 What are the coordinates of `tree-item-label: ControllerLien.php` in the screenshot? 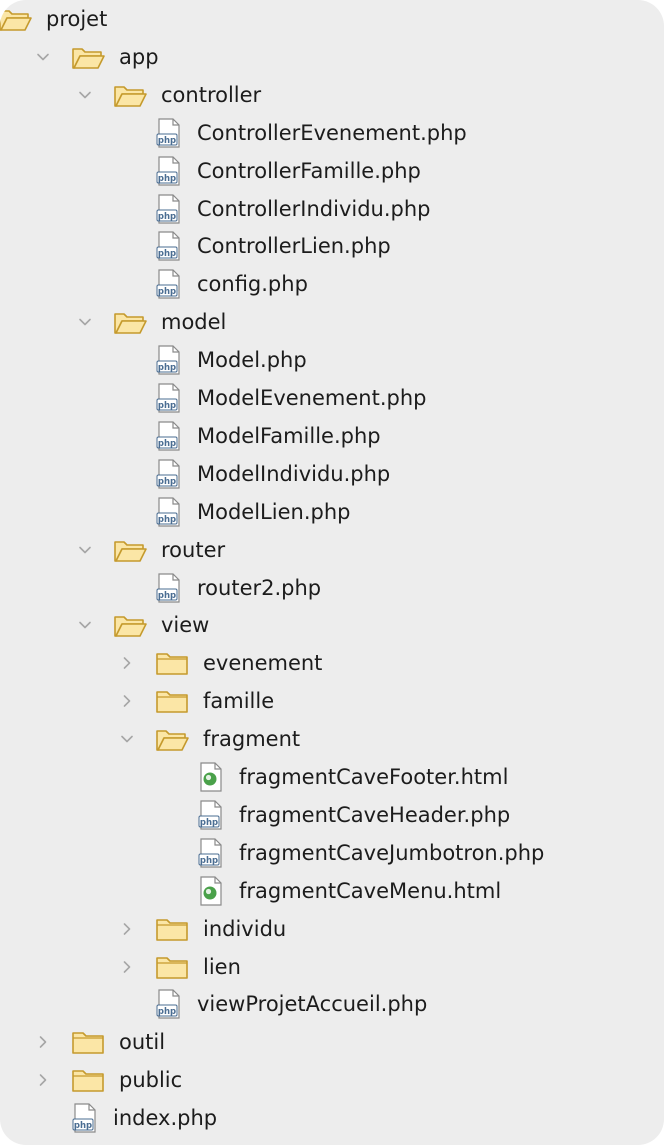 It's located at (294, 246).